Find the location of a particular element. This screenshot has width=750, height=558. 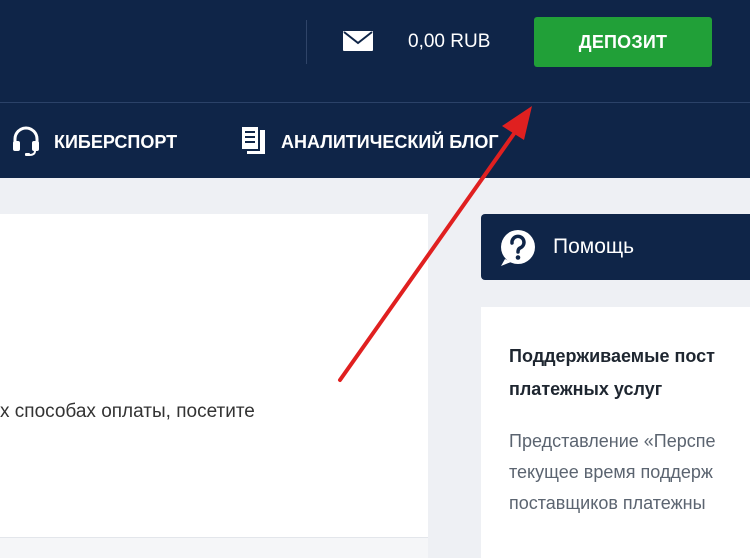

help-card-body-line2: текущее время поддерж is located at coordinates (611, 472).